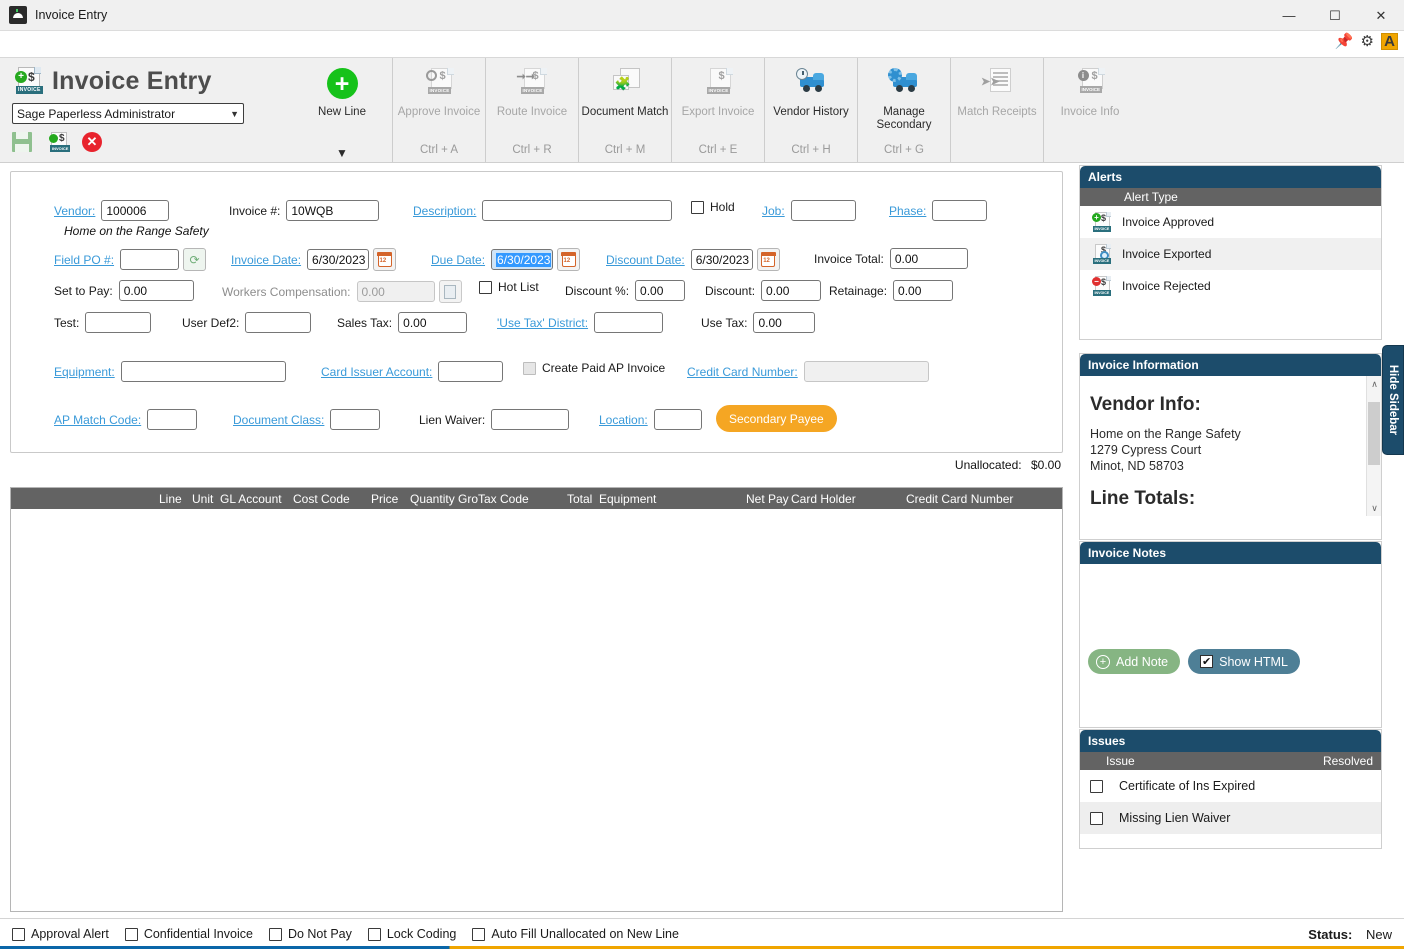 Image resolution: width=1404 pixels, height=949 pixels. I want to click on use-tax-district-label: 'Use Tax' District:, so click(542, 323).